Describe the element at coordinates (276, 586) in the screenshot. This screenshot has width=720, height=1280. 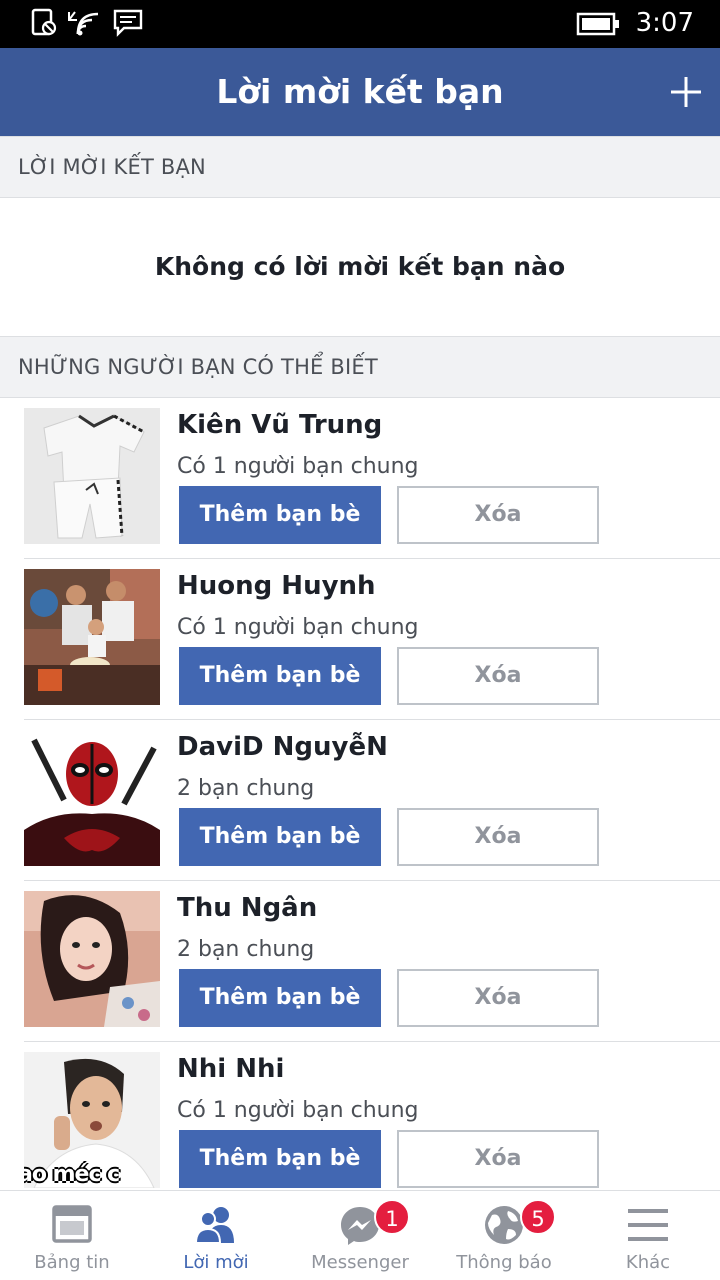
I see `person-name: Huong Huynh` at that location.